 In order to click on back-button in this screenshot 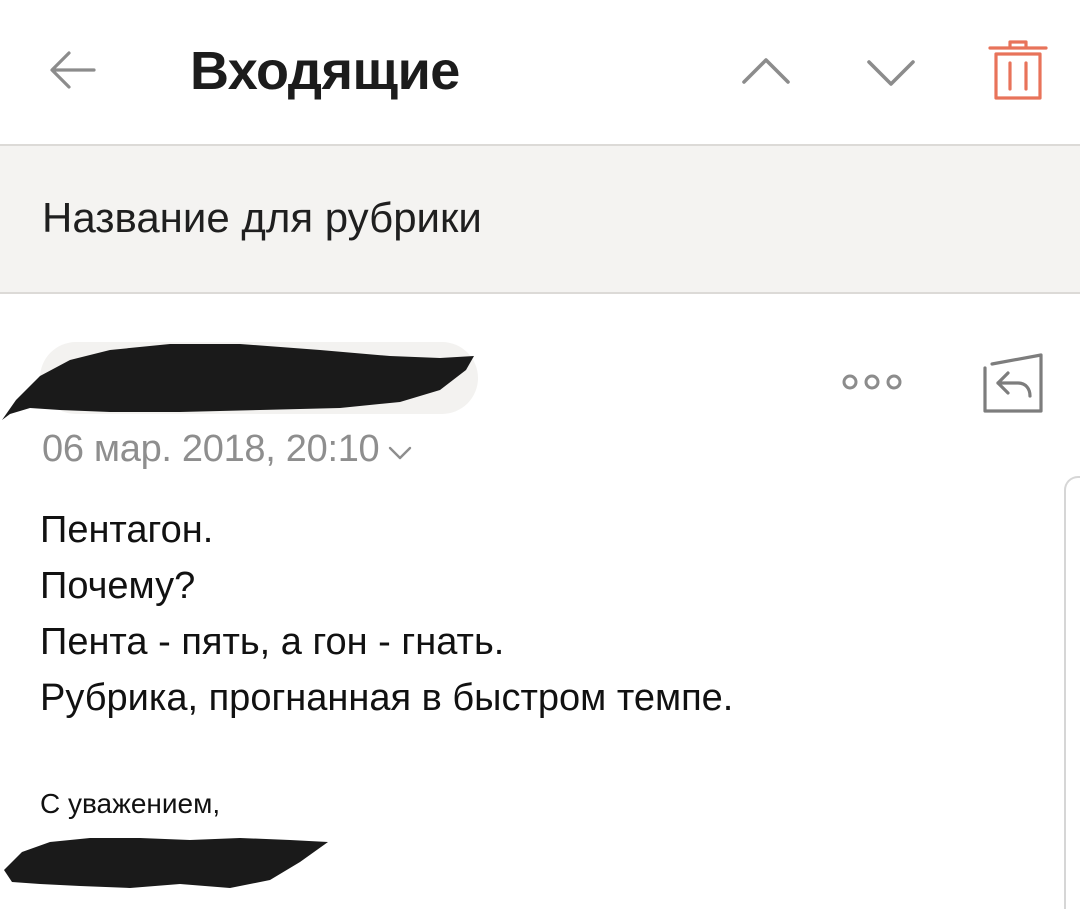, I will do `click(74, 70)`.